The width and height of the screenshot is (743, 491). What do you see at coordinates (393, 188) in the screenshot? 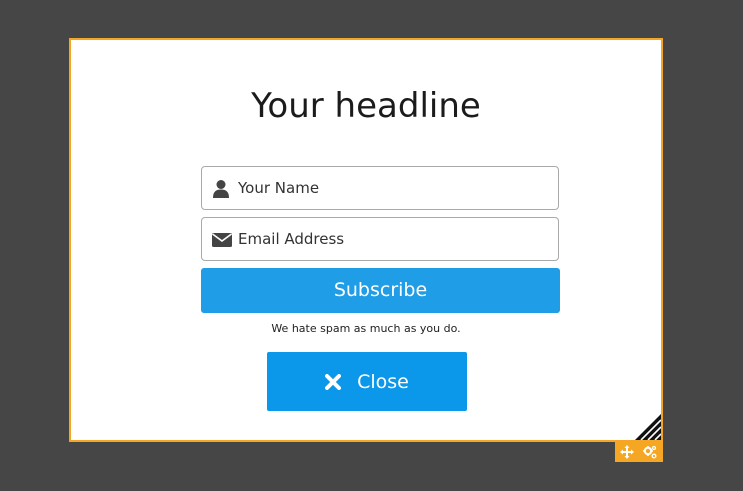
I see `name-input` at bounding box center [393, 188].